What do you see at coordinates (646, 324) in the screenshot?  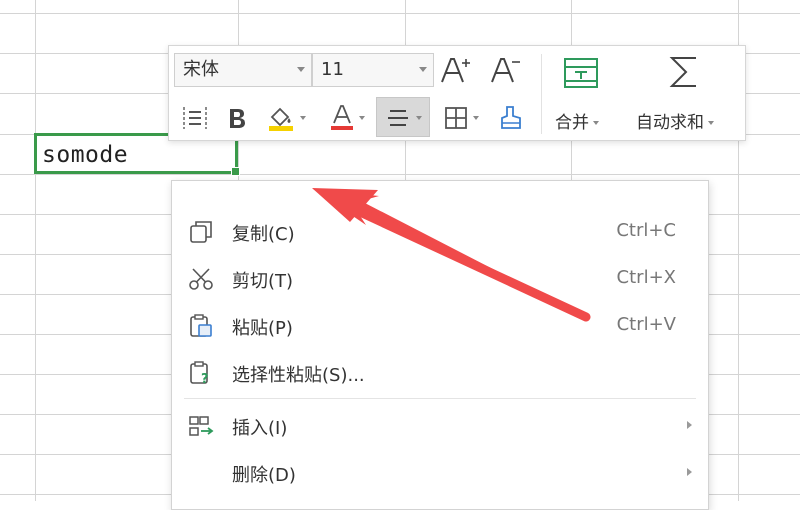 I see `menu-item-shortcut: Ctrl+V` at bounding box center [646, 324].